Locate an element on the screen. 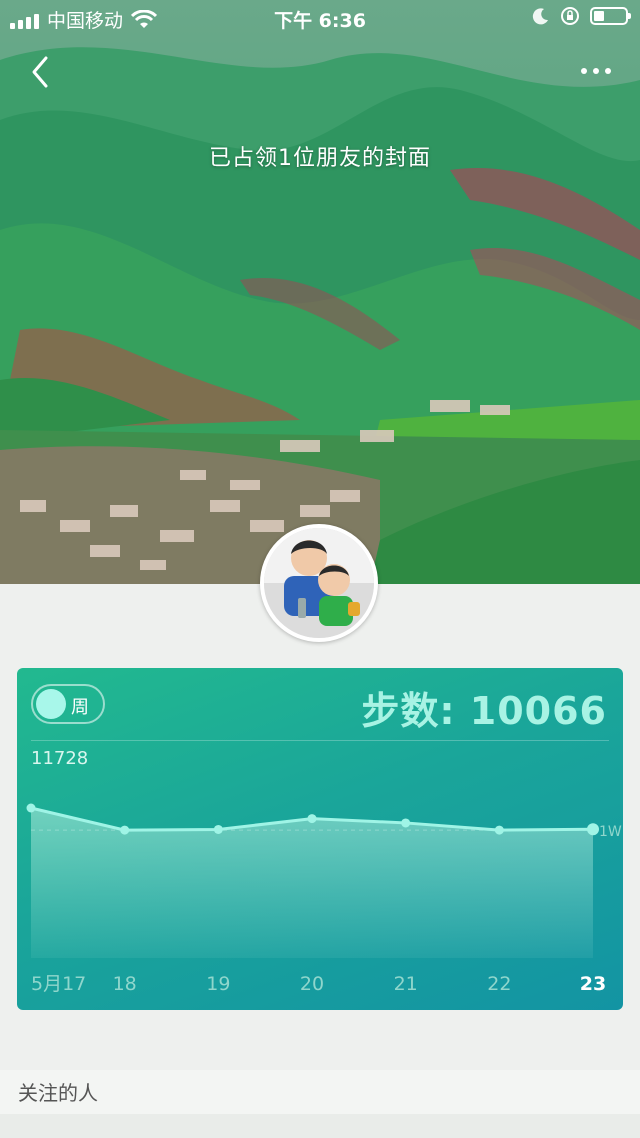 The height and width of the screenshot is (1138, 640). status-right is located at coordinates (581, 16).